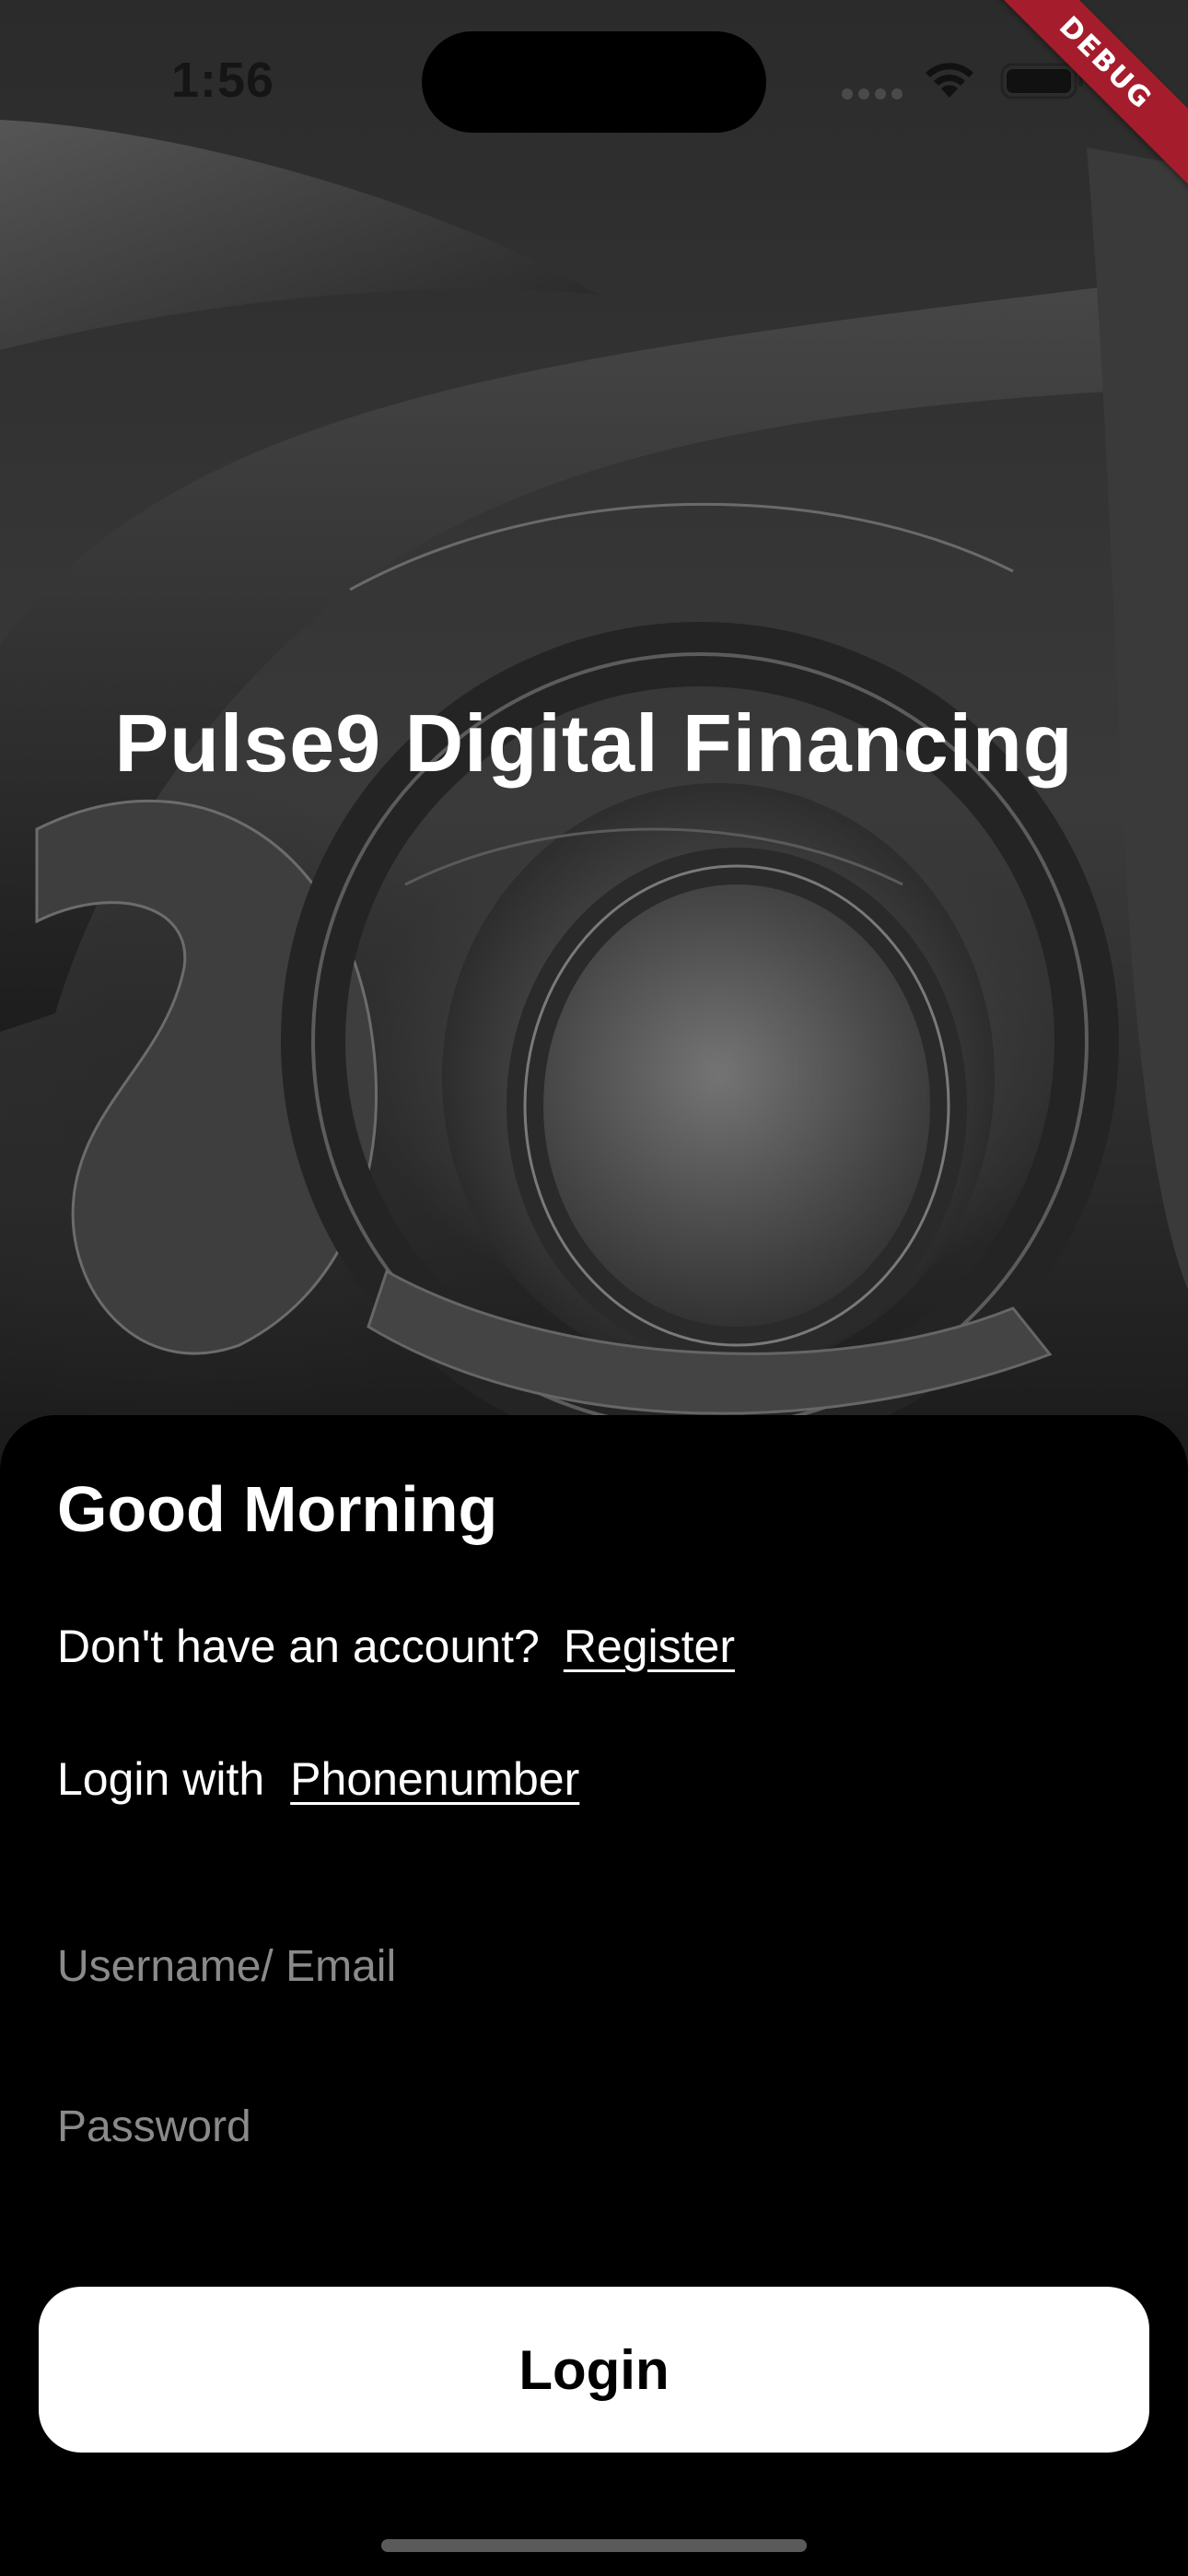 Image resolution: width=1188 pixels, height=2576 pixels. I want to click on wifi-icon, so click(949, 80).